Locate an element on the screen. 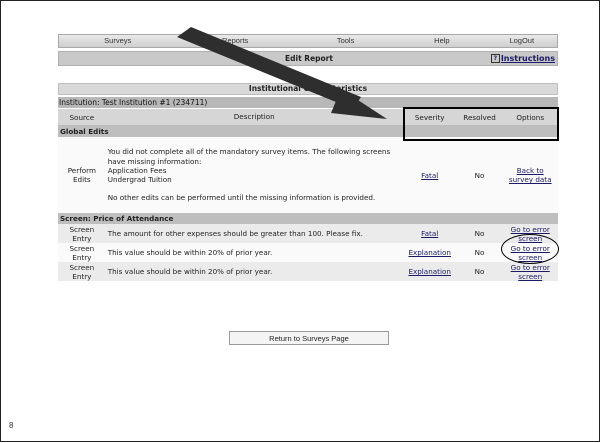  menu-surveys: Surveys is located at coordinates (117, 41).